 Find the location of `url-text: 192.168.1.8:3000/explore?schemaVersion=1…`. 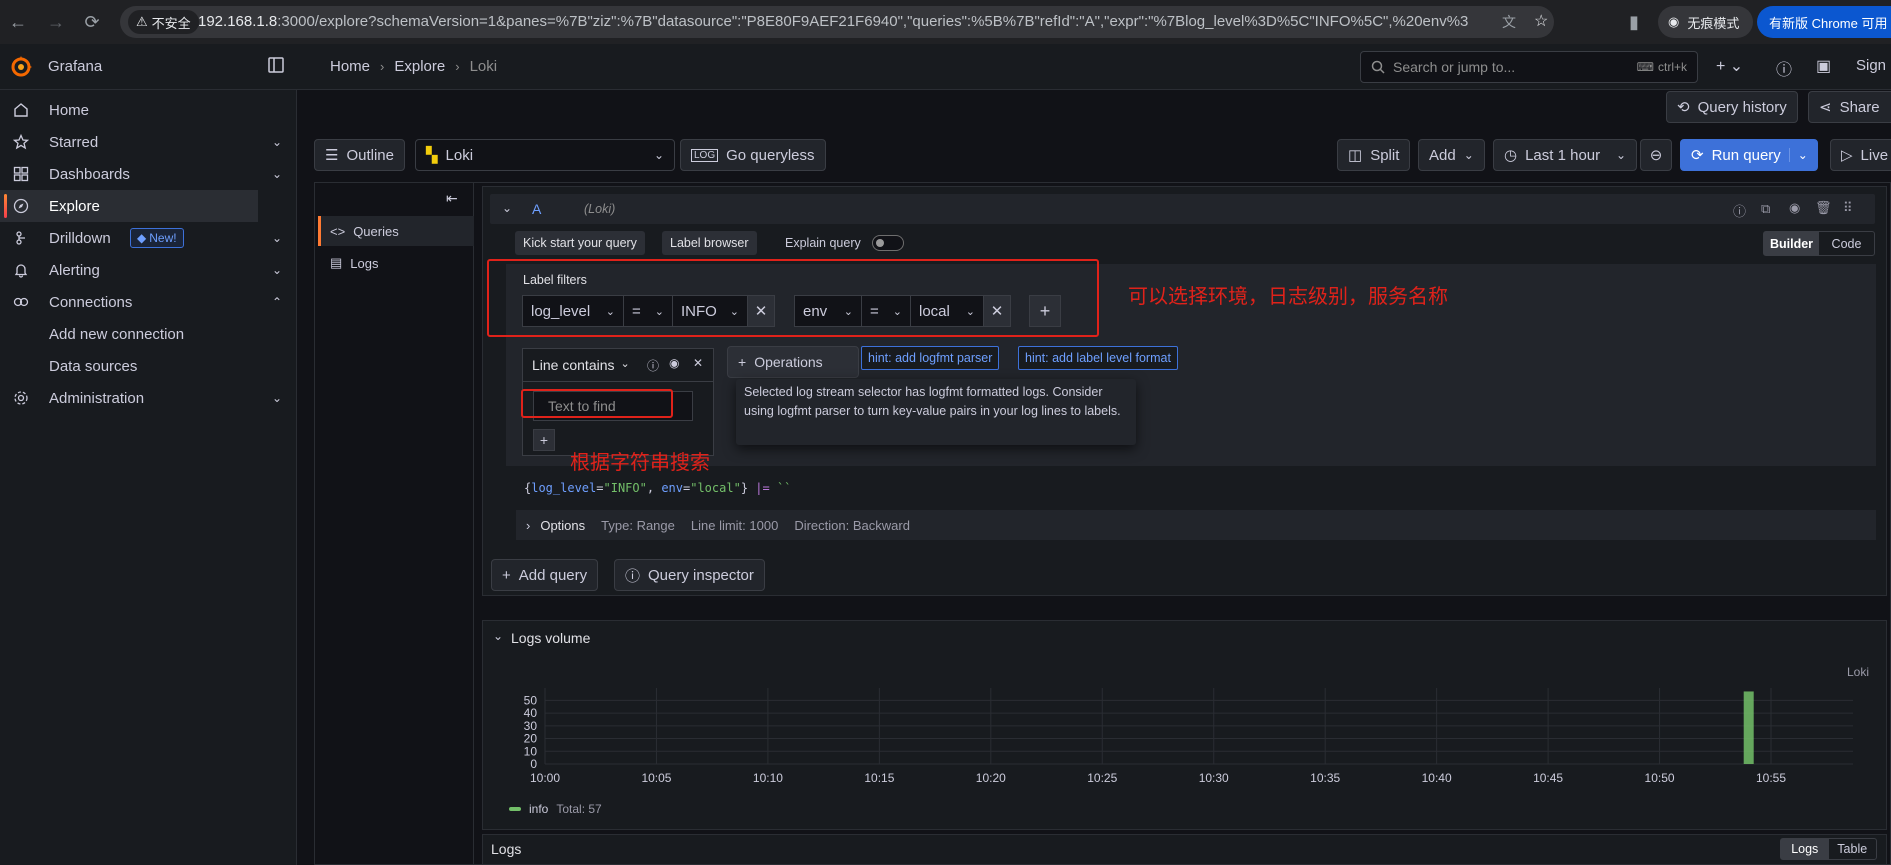

url-text: 192.168.1.8:3000/explore?schemaVersion=1… is located at coordinates (833, 21).